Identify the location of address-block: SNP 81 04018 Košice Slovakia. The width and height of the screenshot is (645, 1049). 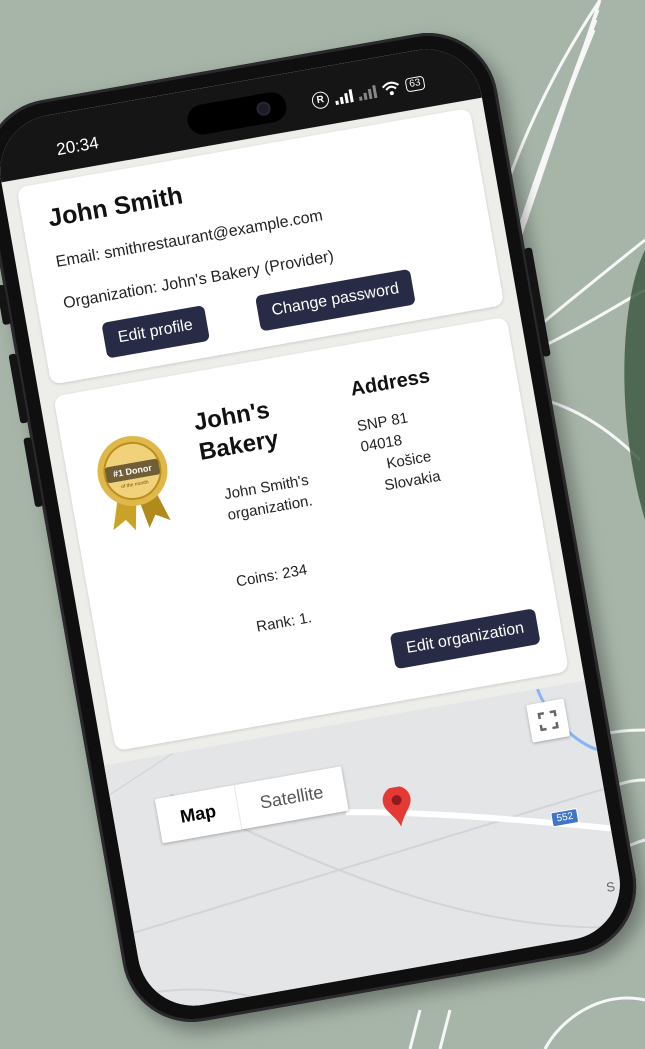
(406, 450).